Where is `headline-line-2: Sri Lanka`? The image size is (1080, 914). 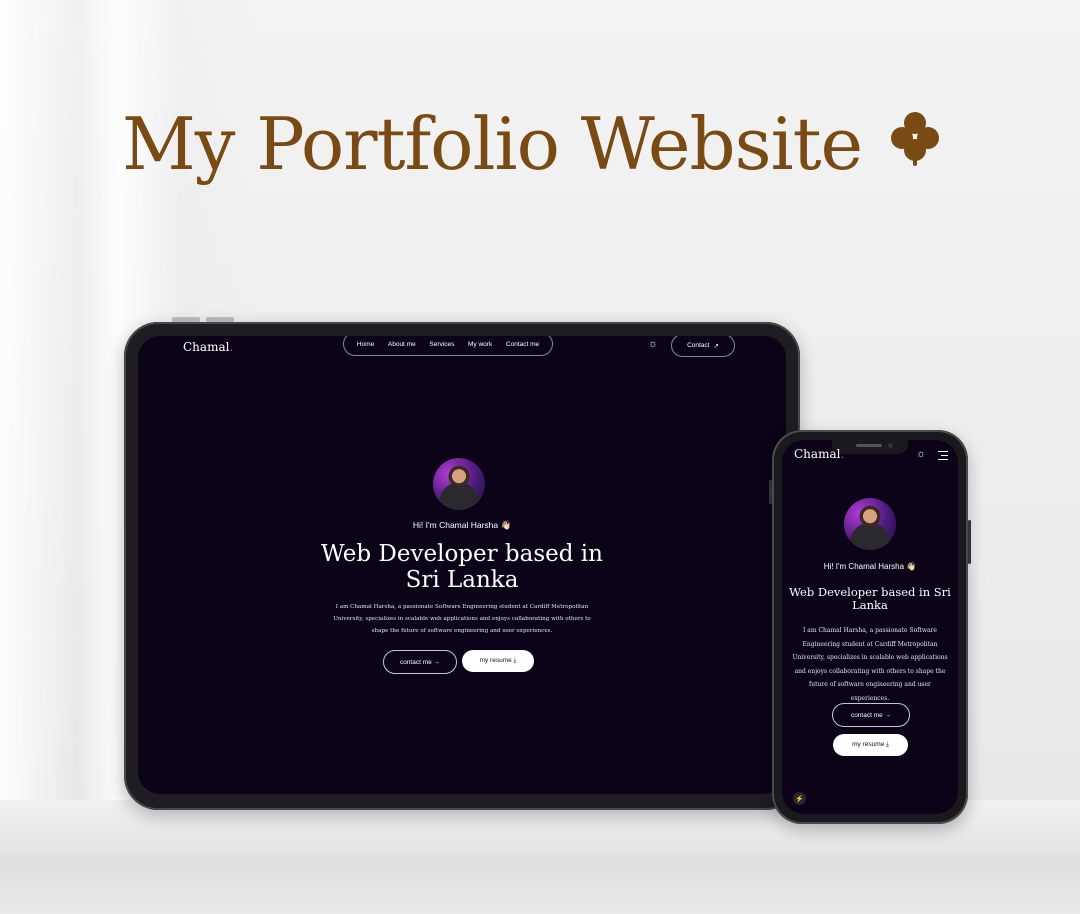
headline-line-2: Sri Lanka is located at coordinates (462, 579).